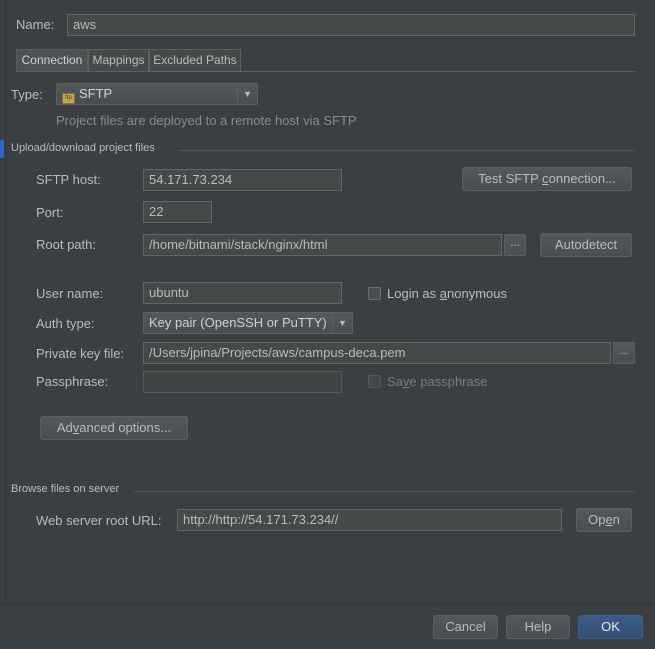 Image resolution: width=655 pixels, height=649 pixels. Describe the element at coordinates (465, 627) in the screenshot. I see `cancel-button: Cancel` at that location.